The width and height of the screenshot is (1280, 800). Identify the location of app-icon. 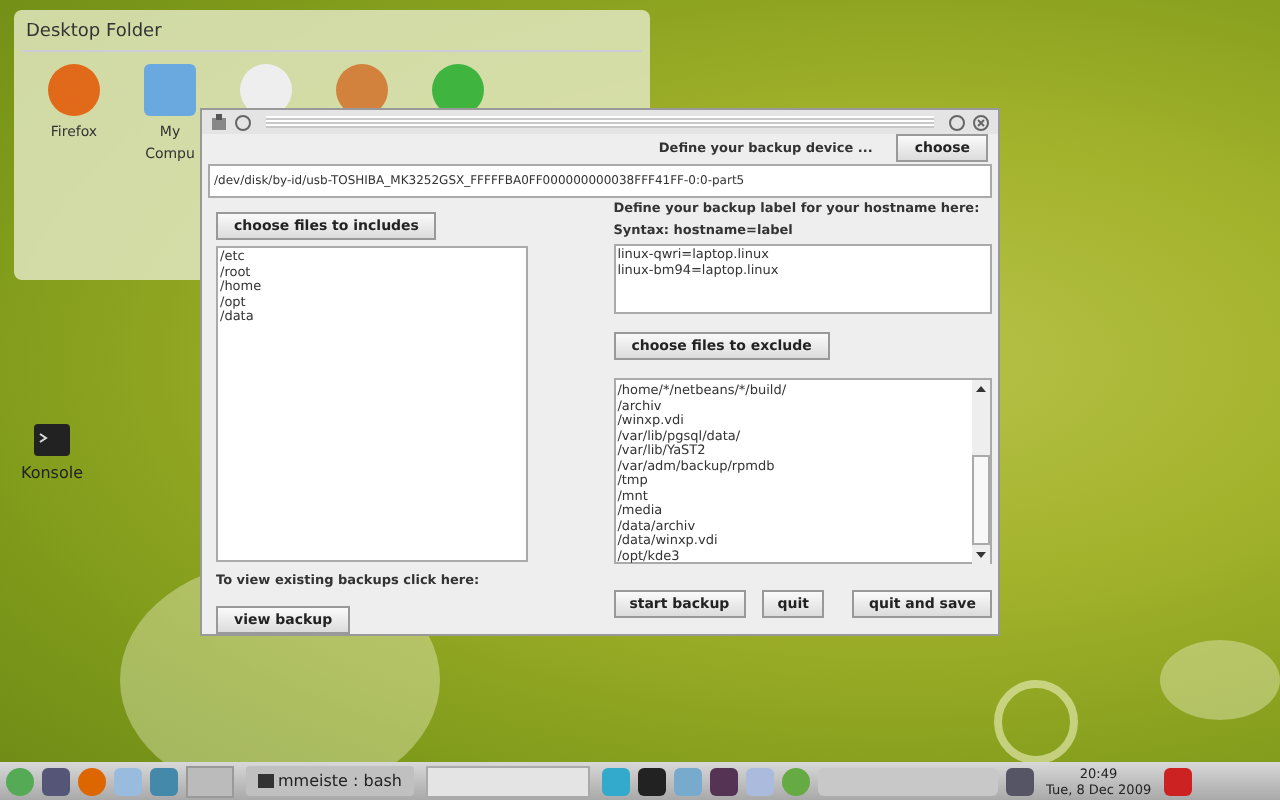
(219, 122).